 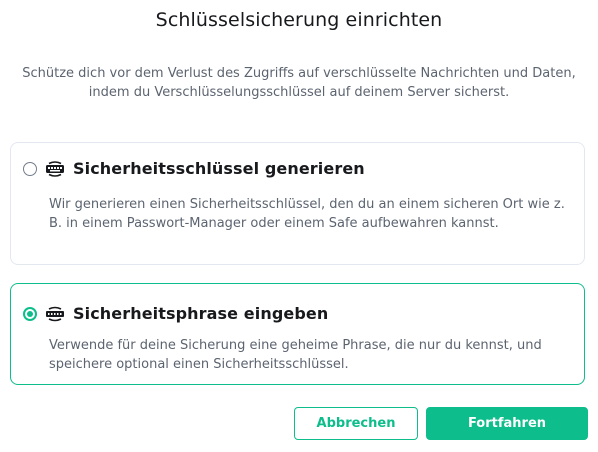 I want to click on option-header: Sicherheitsphrase eingeben, so click(x=175, y=313).